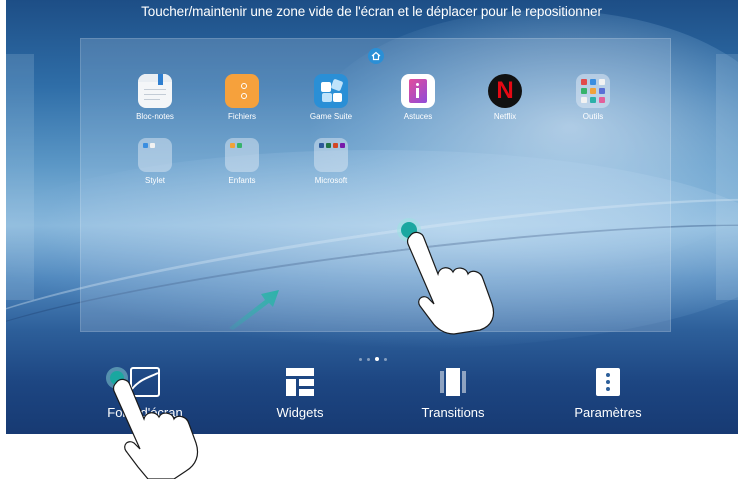  What do you see at coordinates (155, 116) in the screenshot?
I see `app-label: Bloc-notes` at bounding box center [155, 116].